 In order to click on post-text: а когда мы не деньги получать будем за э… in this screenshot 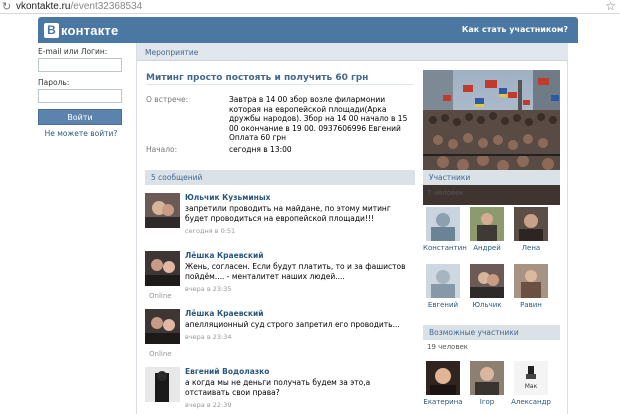, I will do `click(278, 387)`.